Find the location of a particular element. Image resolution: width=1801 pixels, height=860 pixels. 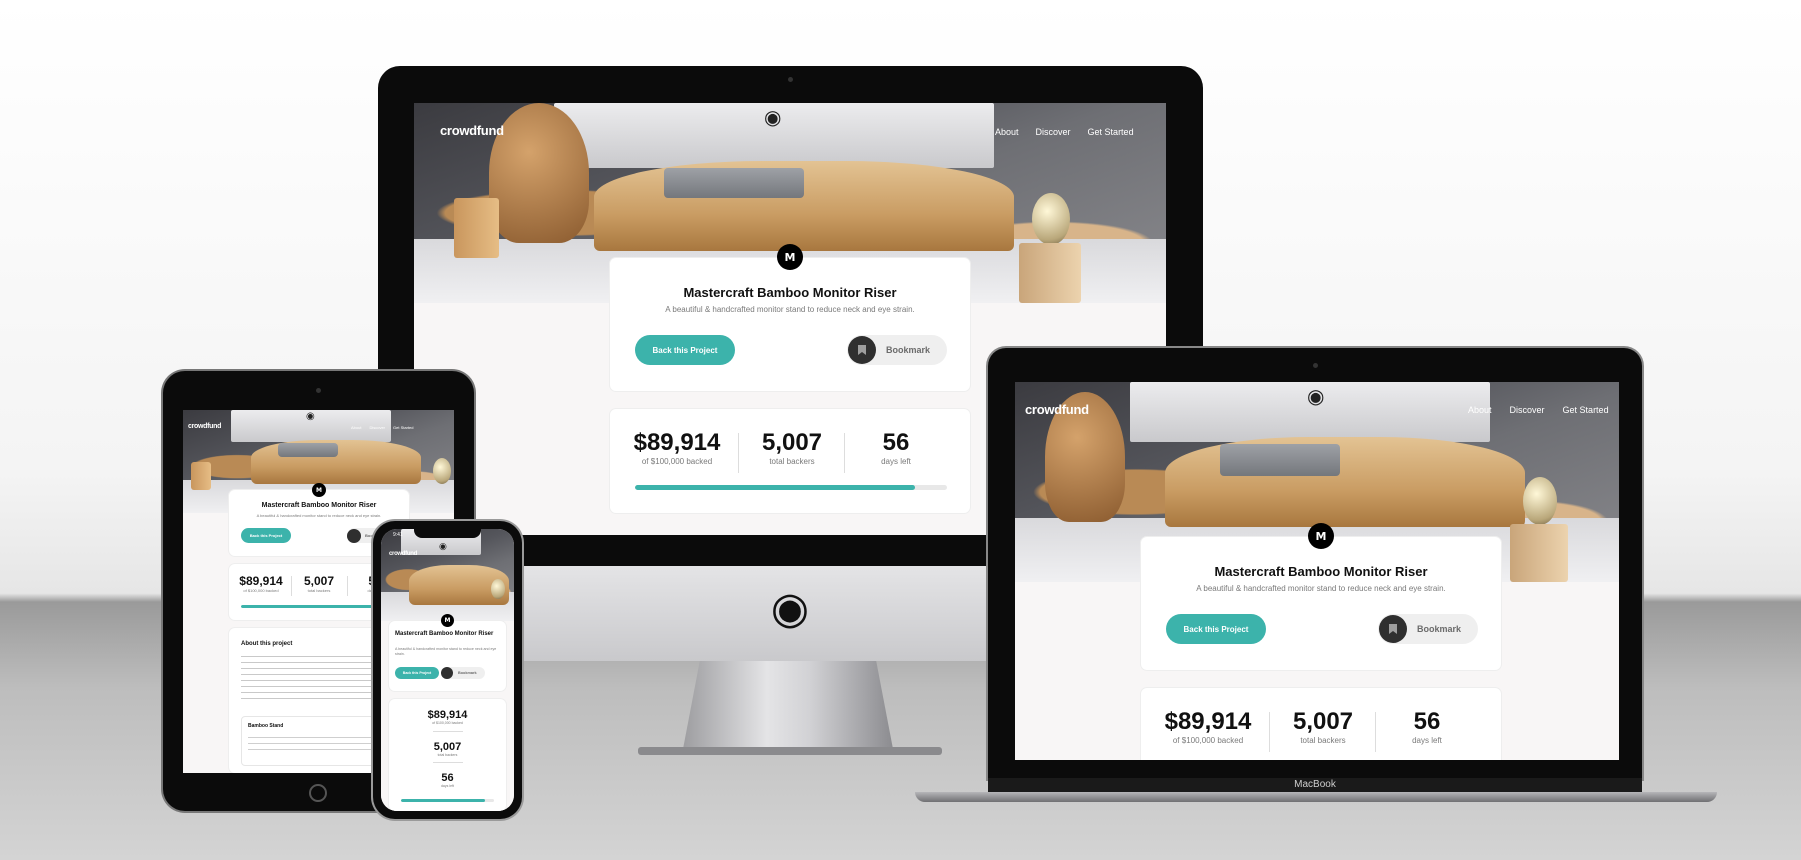

hero-image: ◉ is located at coordinates (447, 575).